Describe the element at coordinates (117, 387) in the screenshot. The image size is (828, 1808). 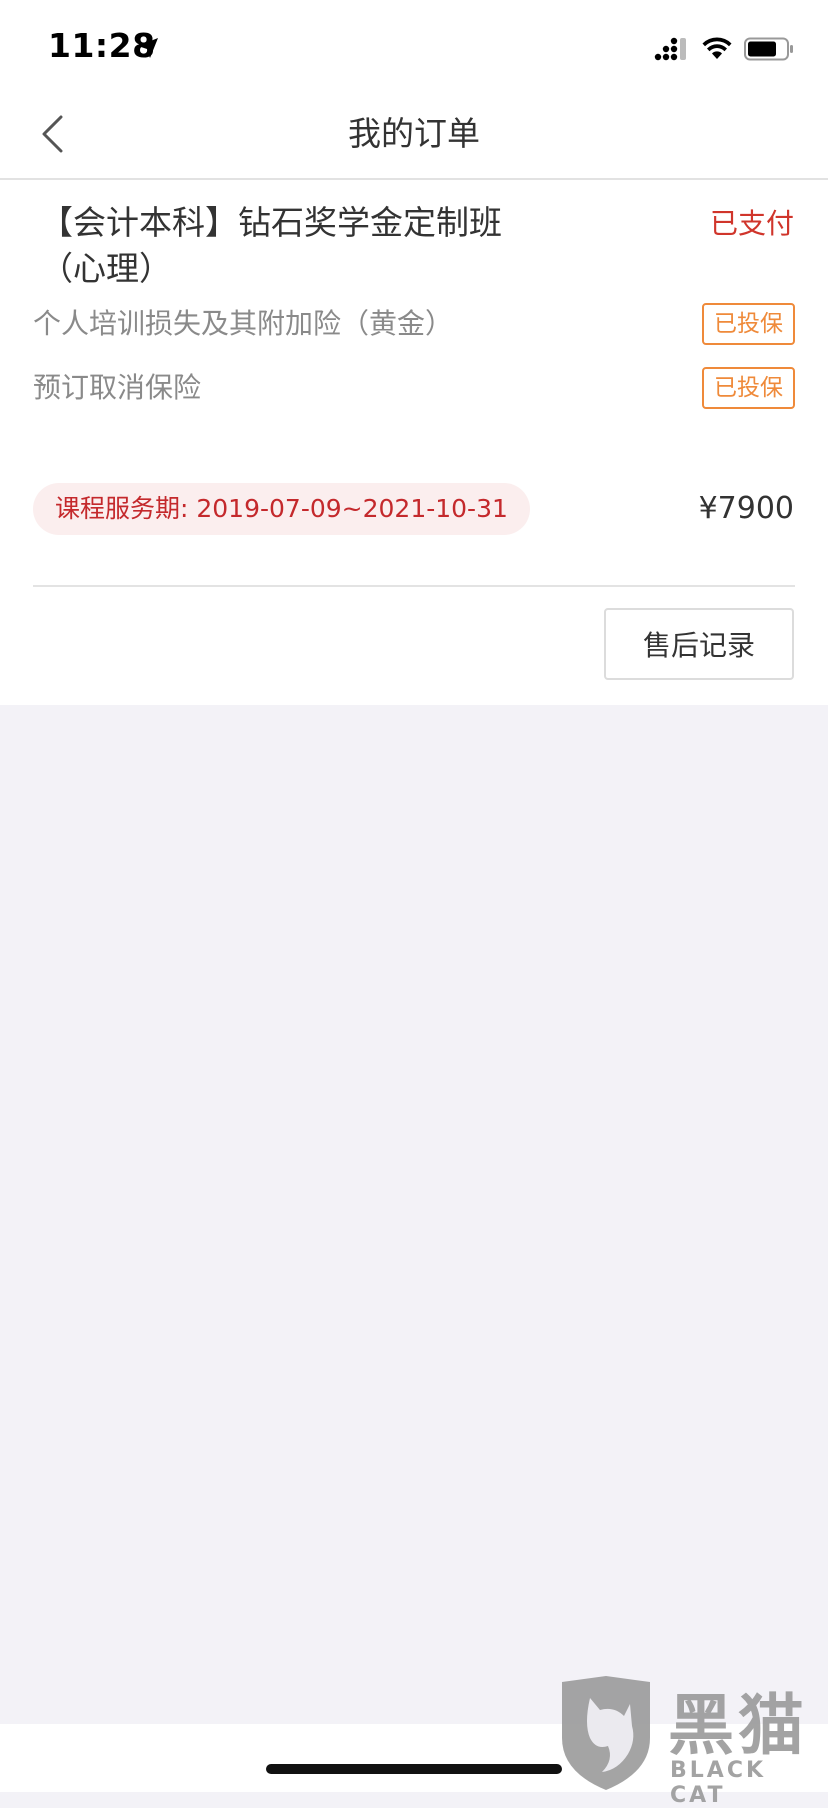
I see `insurance-name: 预订取消保险` at that location.